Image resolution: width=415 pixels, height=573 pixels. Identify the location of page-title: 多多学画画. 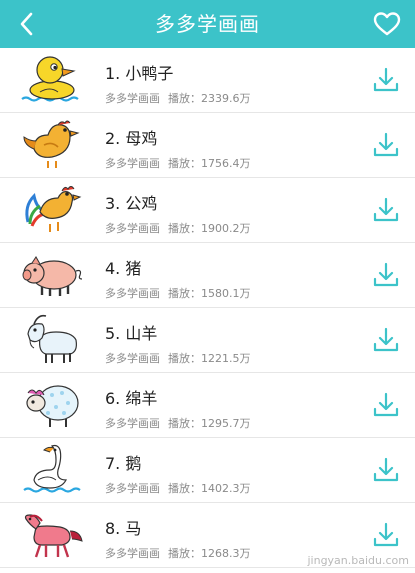
(207, 24).